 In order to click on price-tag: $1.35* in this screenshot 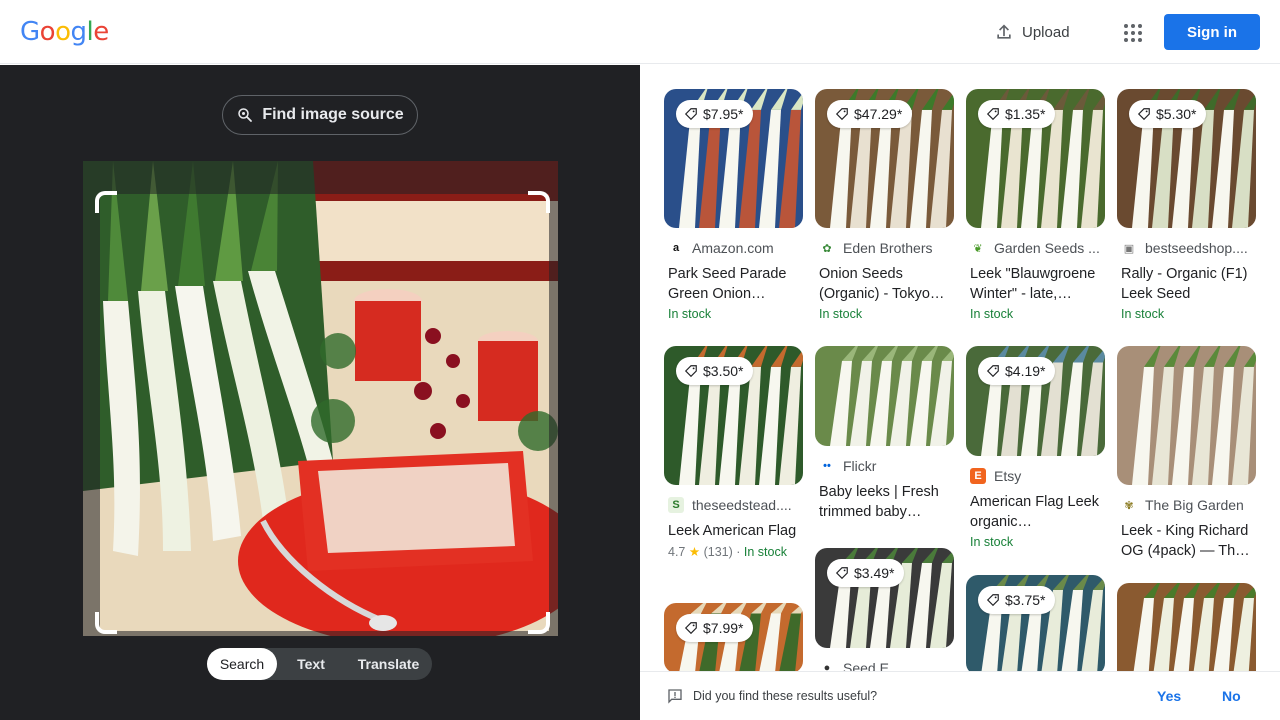, I will do `click(1017, 114)`.